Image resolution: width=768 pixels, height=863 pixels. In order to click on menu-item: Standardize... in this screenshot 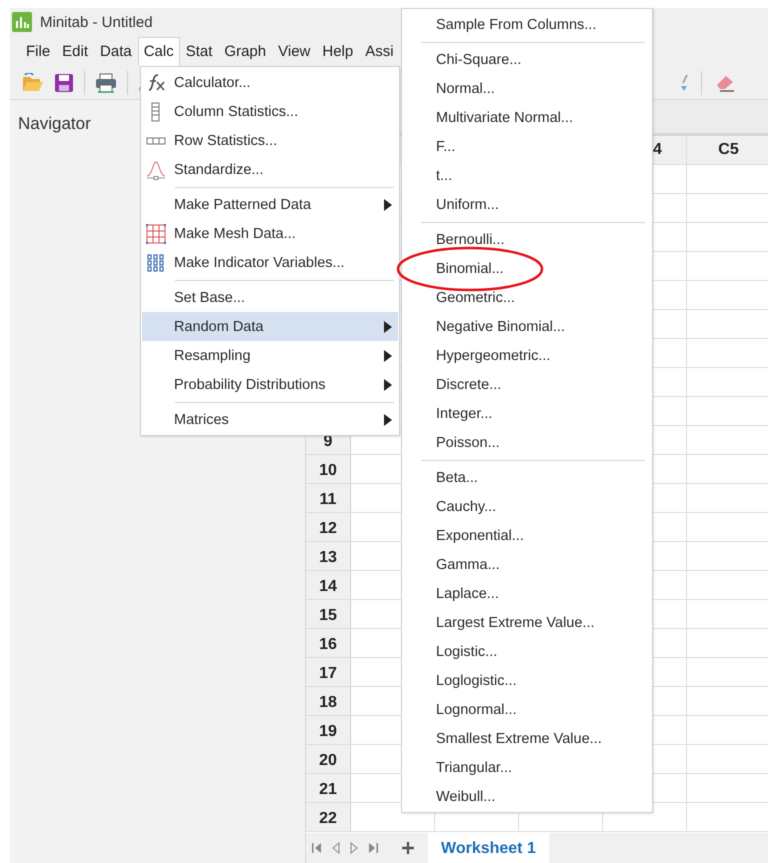, I will do `click(270, 169)`.